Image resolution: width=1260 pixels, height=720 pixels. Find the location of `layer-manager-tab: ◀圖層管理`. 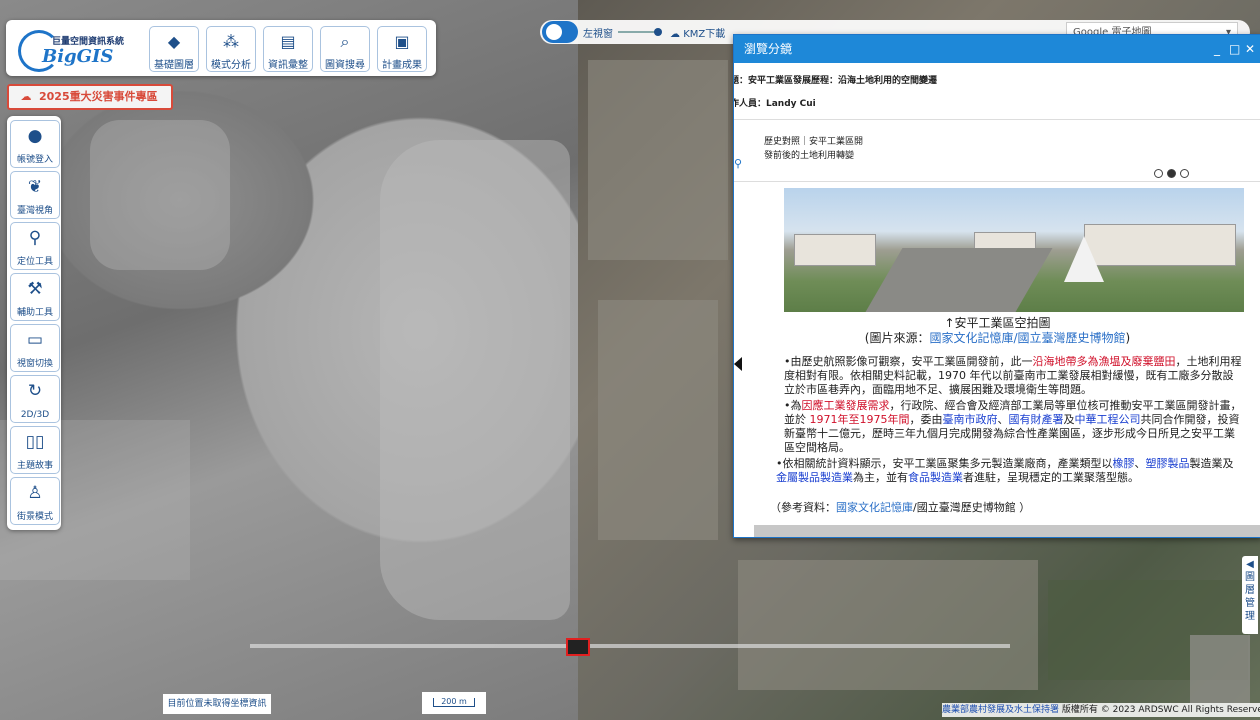

layer-manager-tab: ◀圖層管理 is located at coordinates (1250, 595).